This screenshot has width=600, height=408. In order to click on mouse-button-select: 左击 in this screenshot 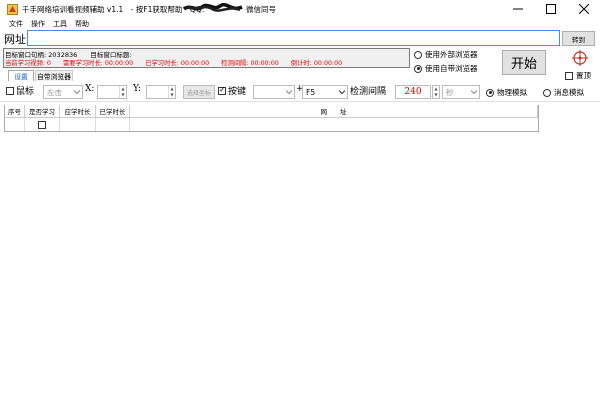, I will do `click(63, 92)`.